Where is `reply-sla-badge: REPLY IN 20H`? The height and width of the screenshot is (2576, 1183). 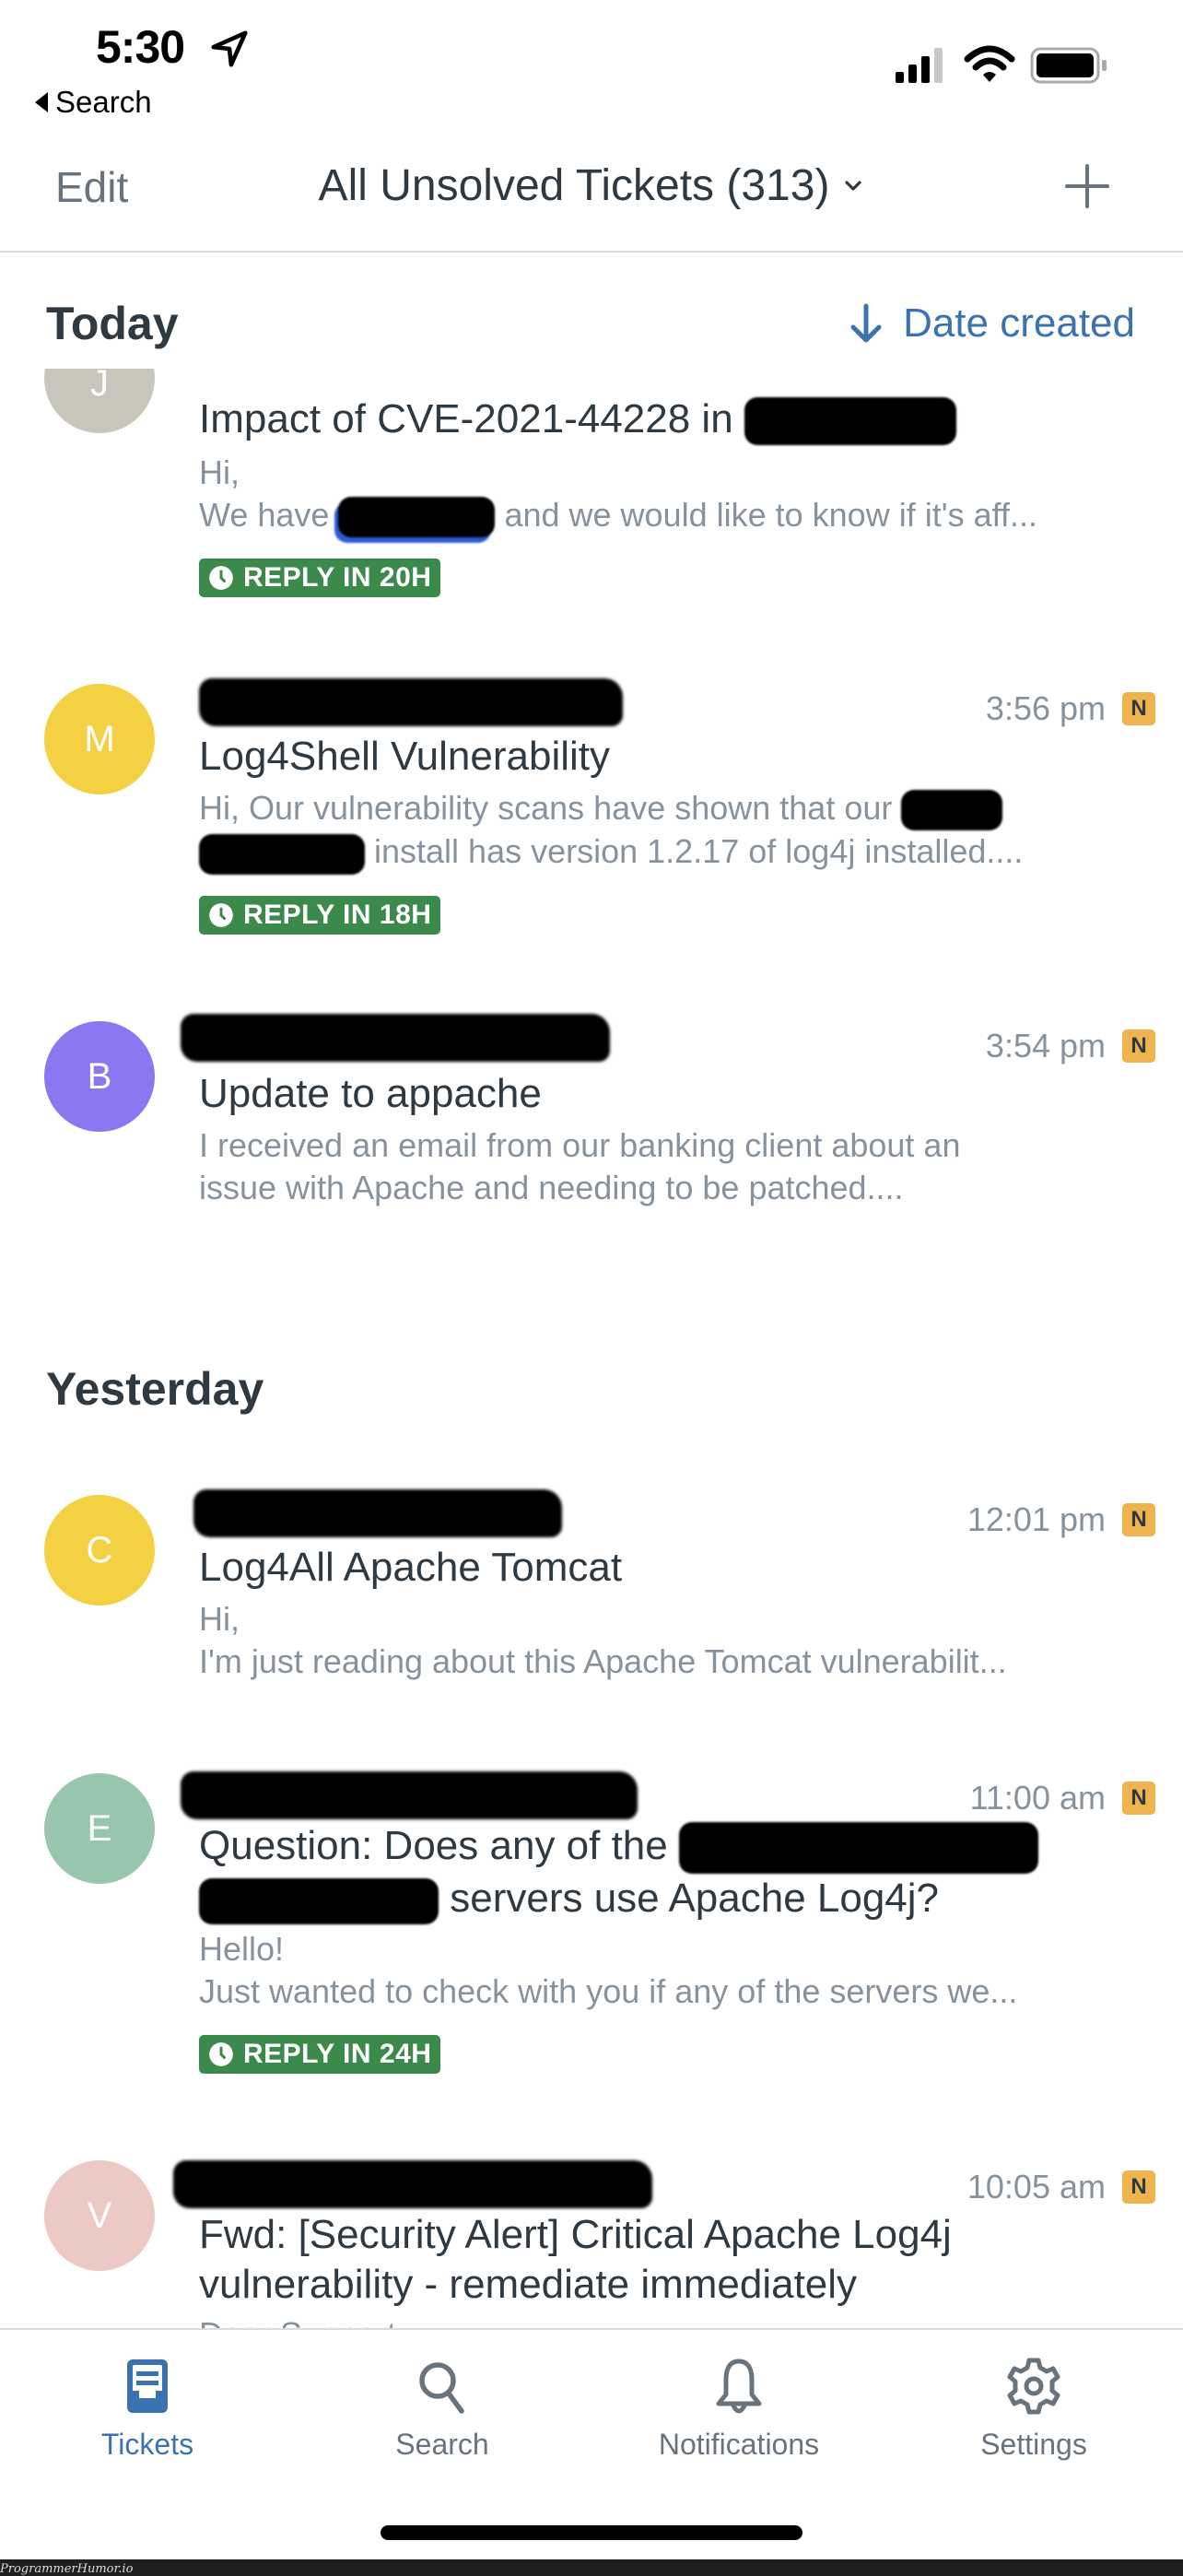 reply-sla-badge: REPLY IN 20H is located at coordinates (320, 578).